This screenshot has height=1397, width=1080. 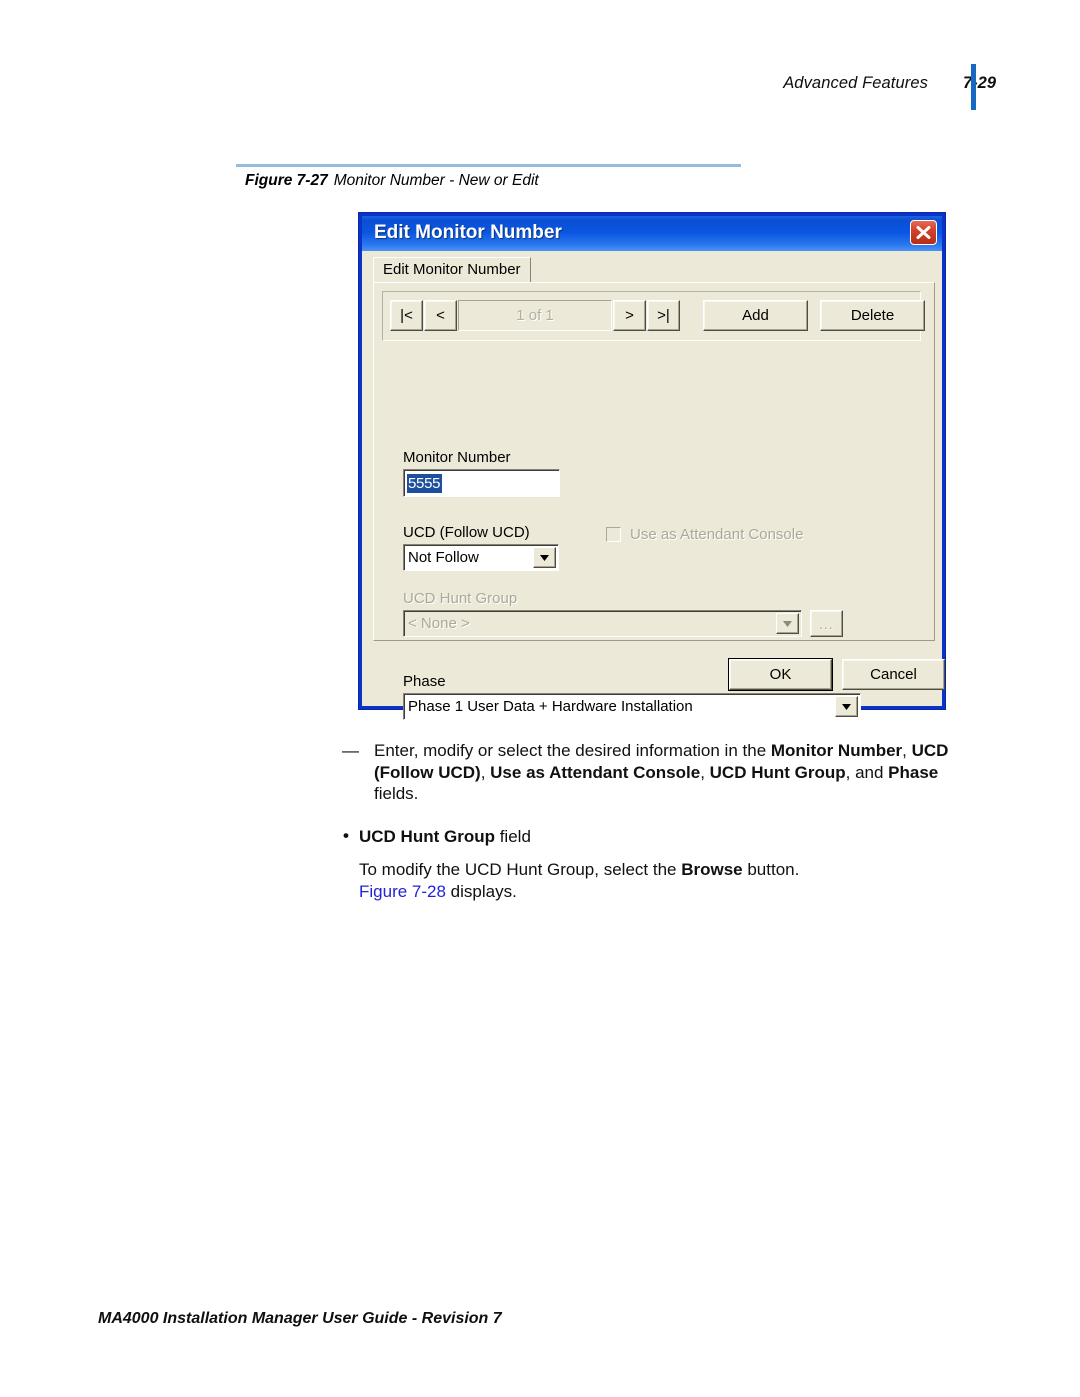 What do you see at coordinates (872, 315) in the screenshot?
I see `delete-button: Delete` at bounding box center [872, 315].